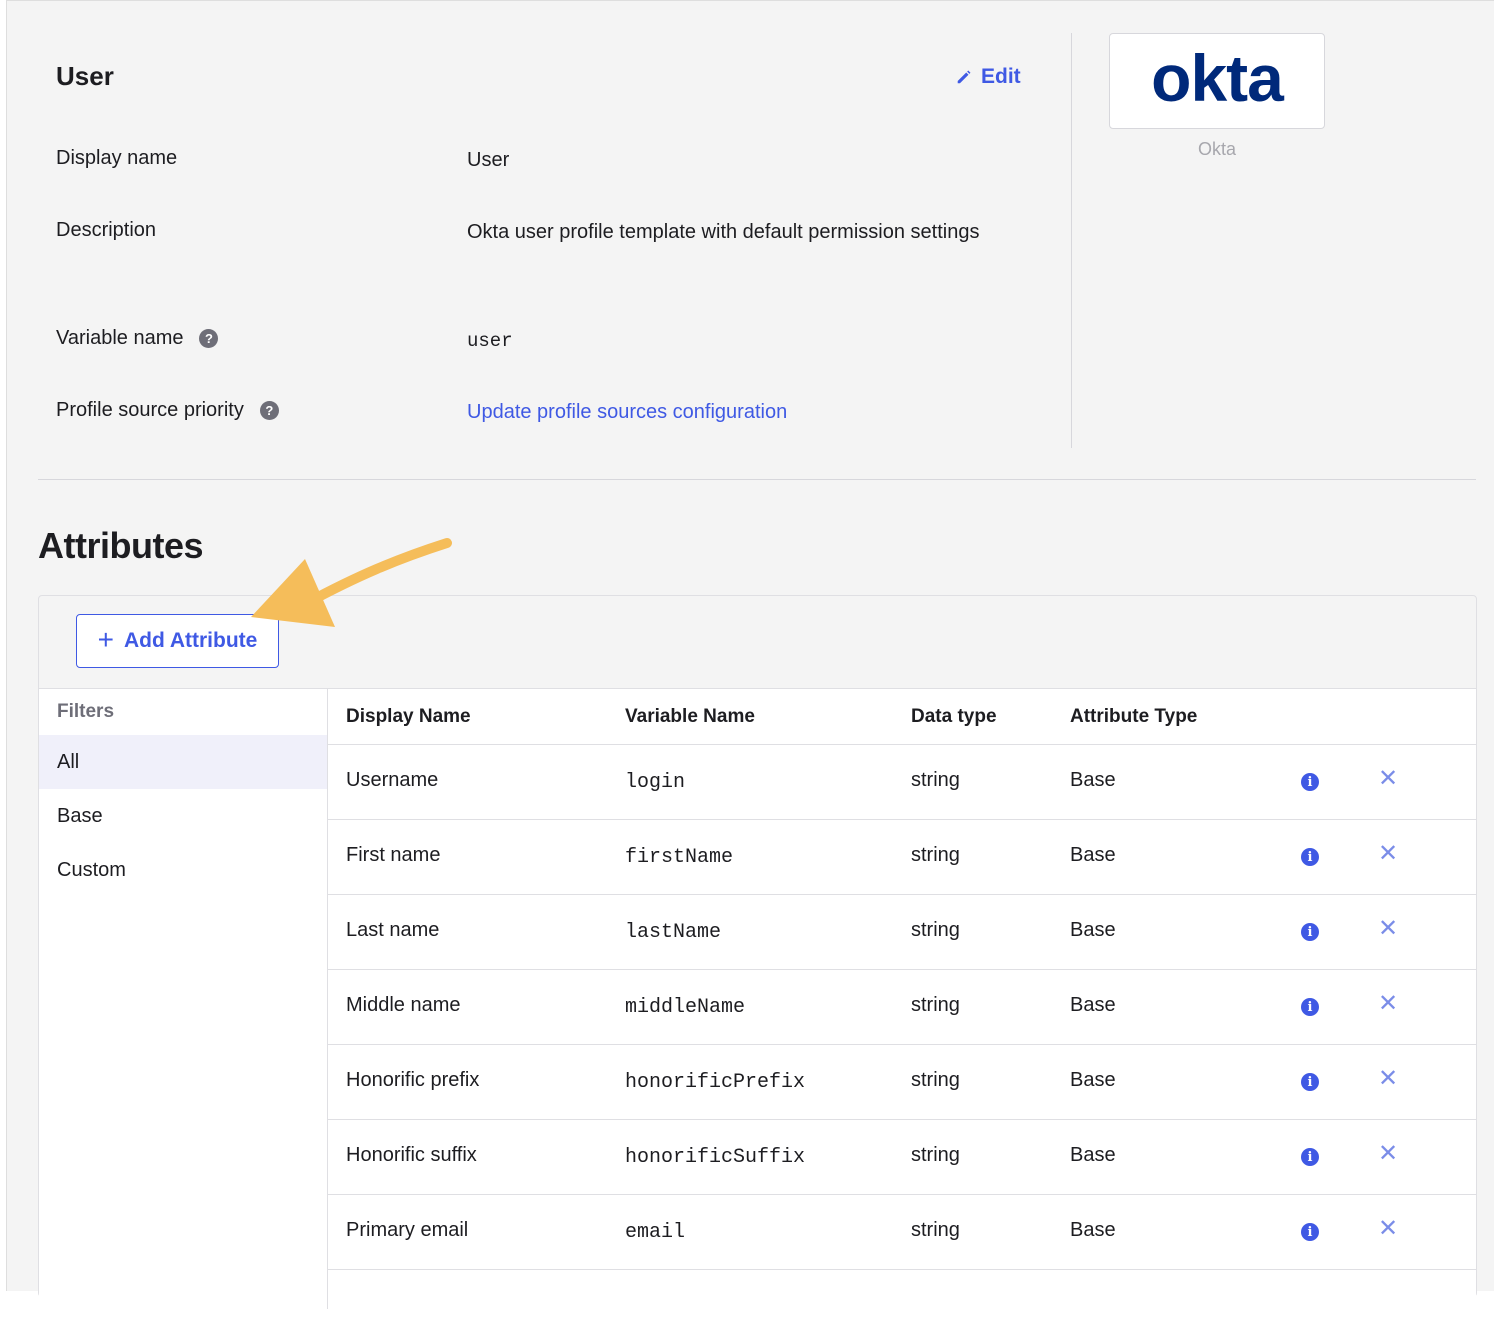 The width and height of the screenshot is (1494, 1344). What do you see at coordinates (488, 160) in the screenshot?
I see `display-name-value: User` at bounding box center [488, 160].